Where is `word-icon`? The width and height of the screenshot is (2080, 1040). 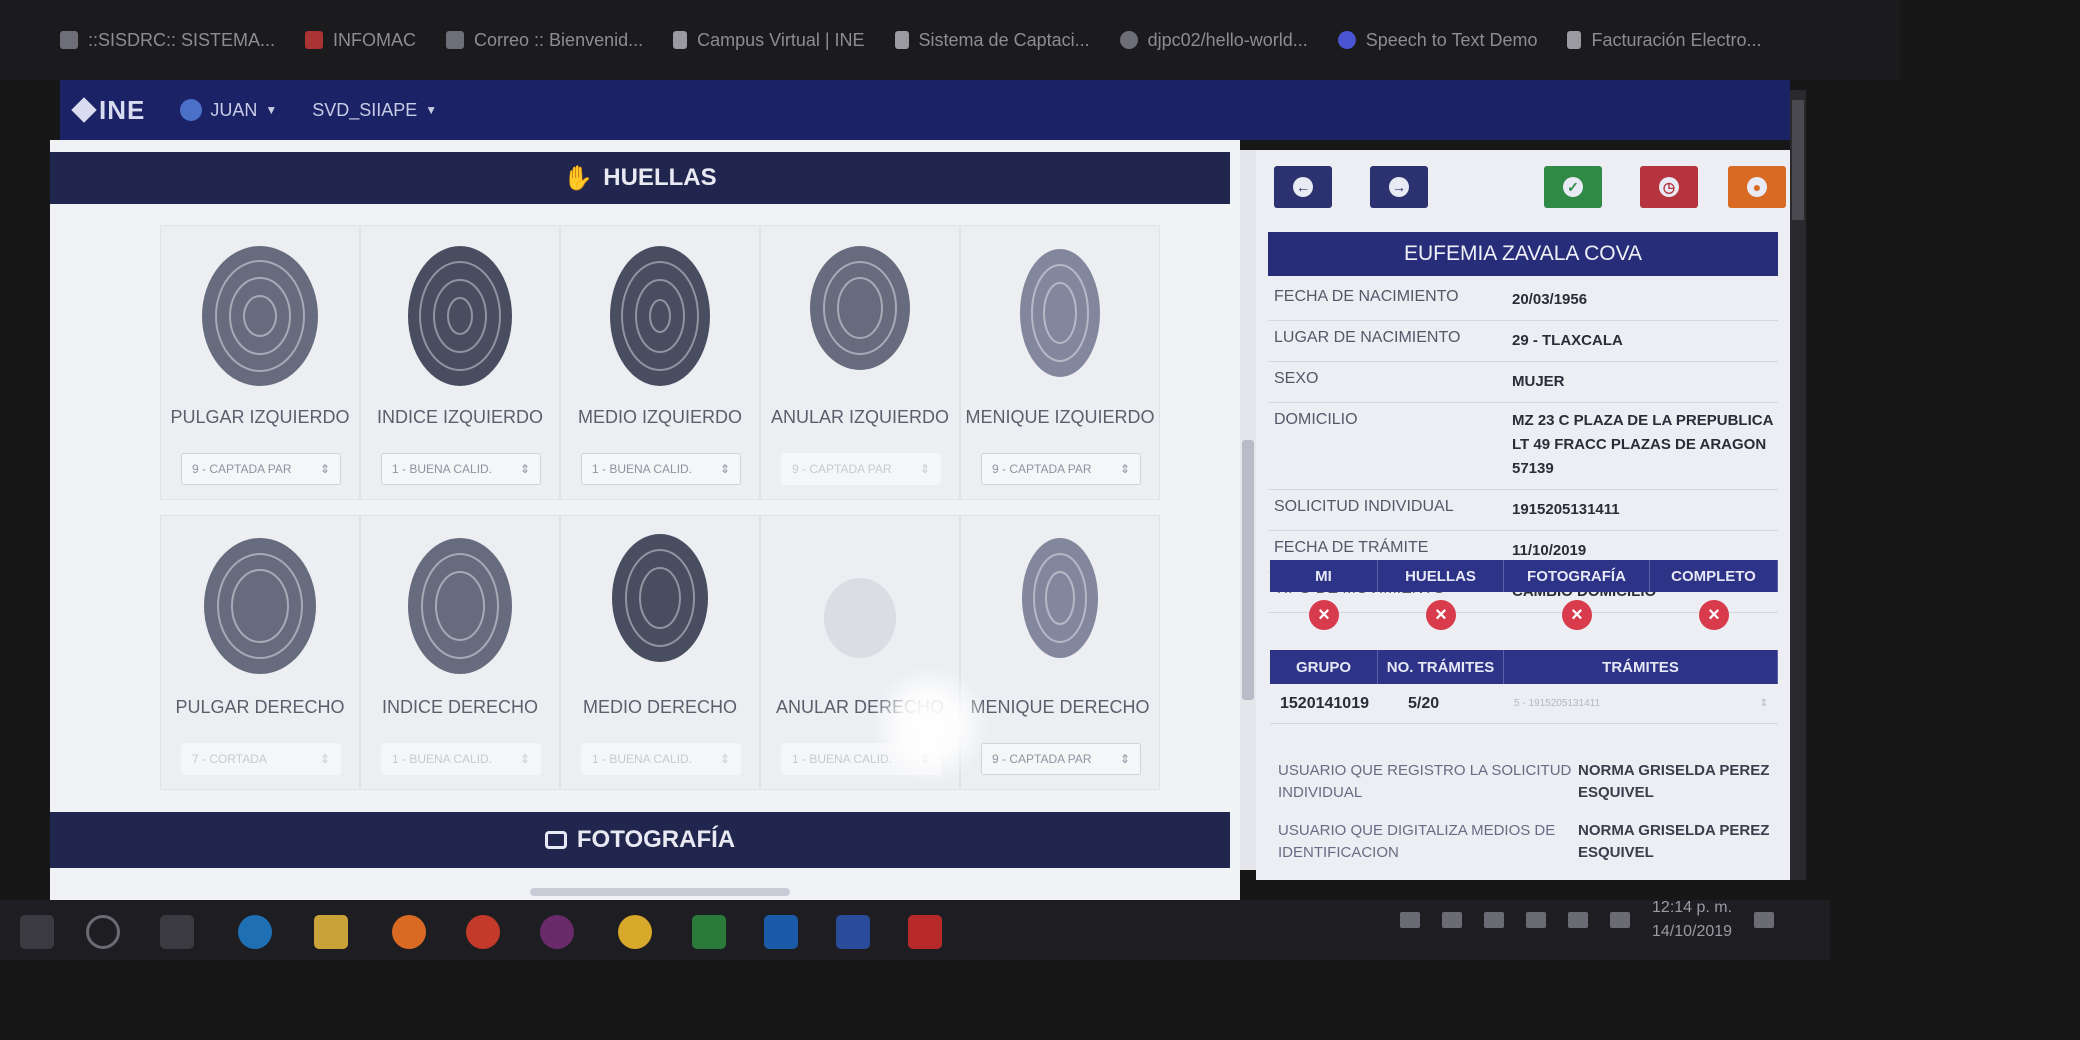 word-icon is located at coordinates (853, 932).